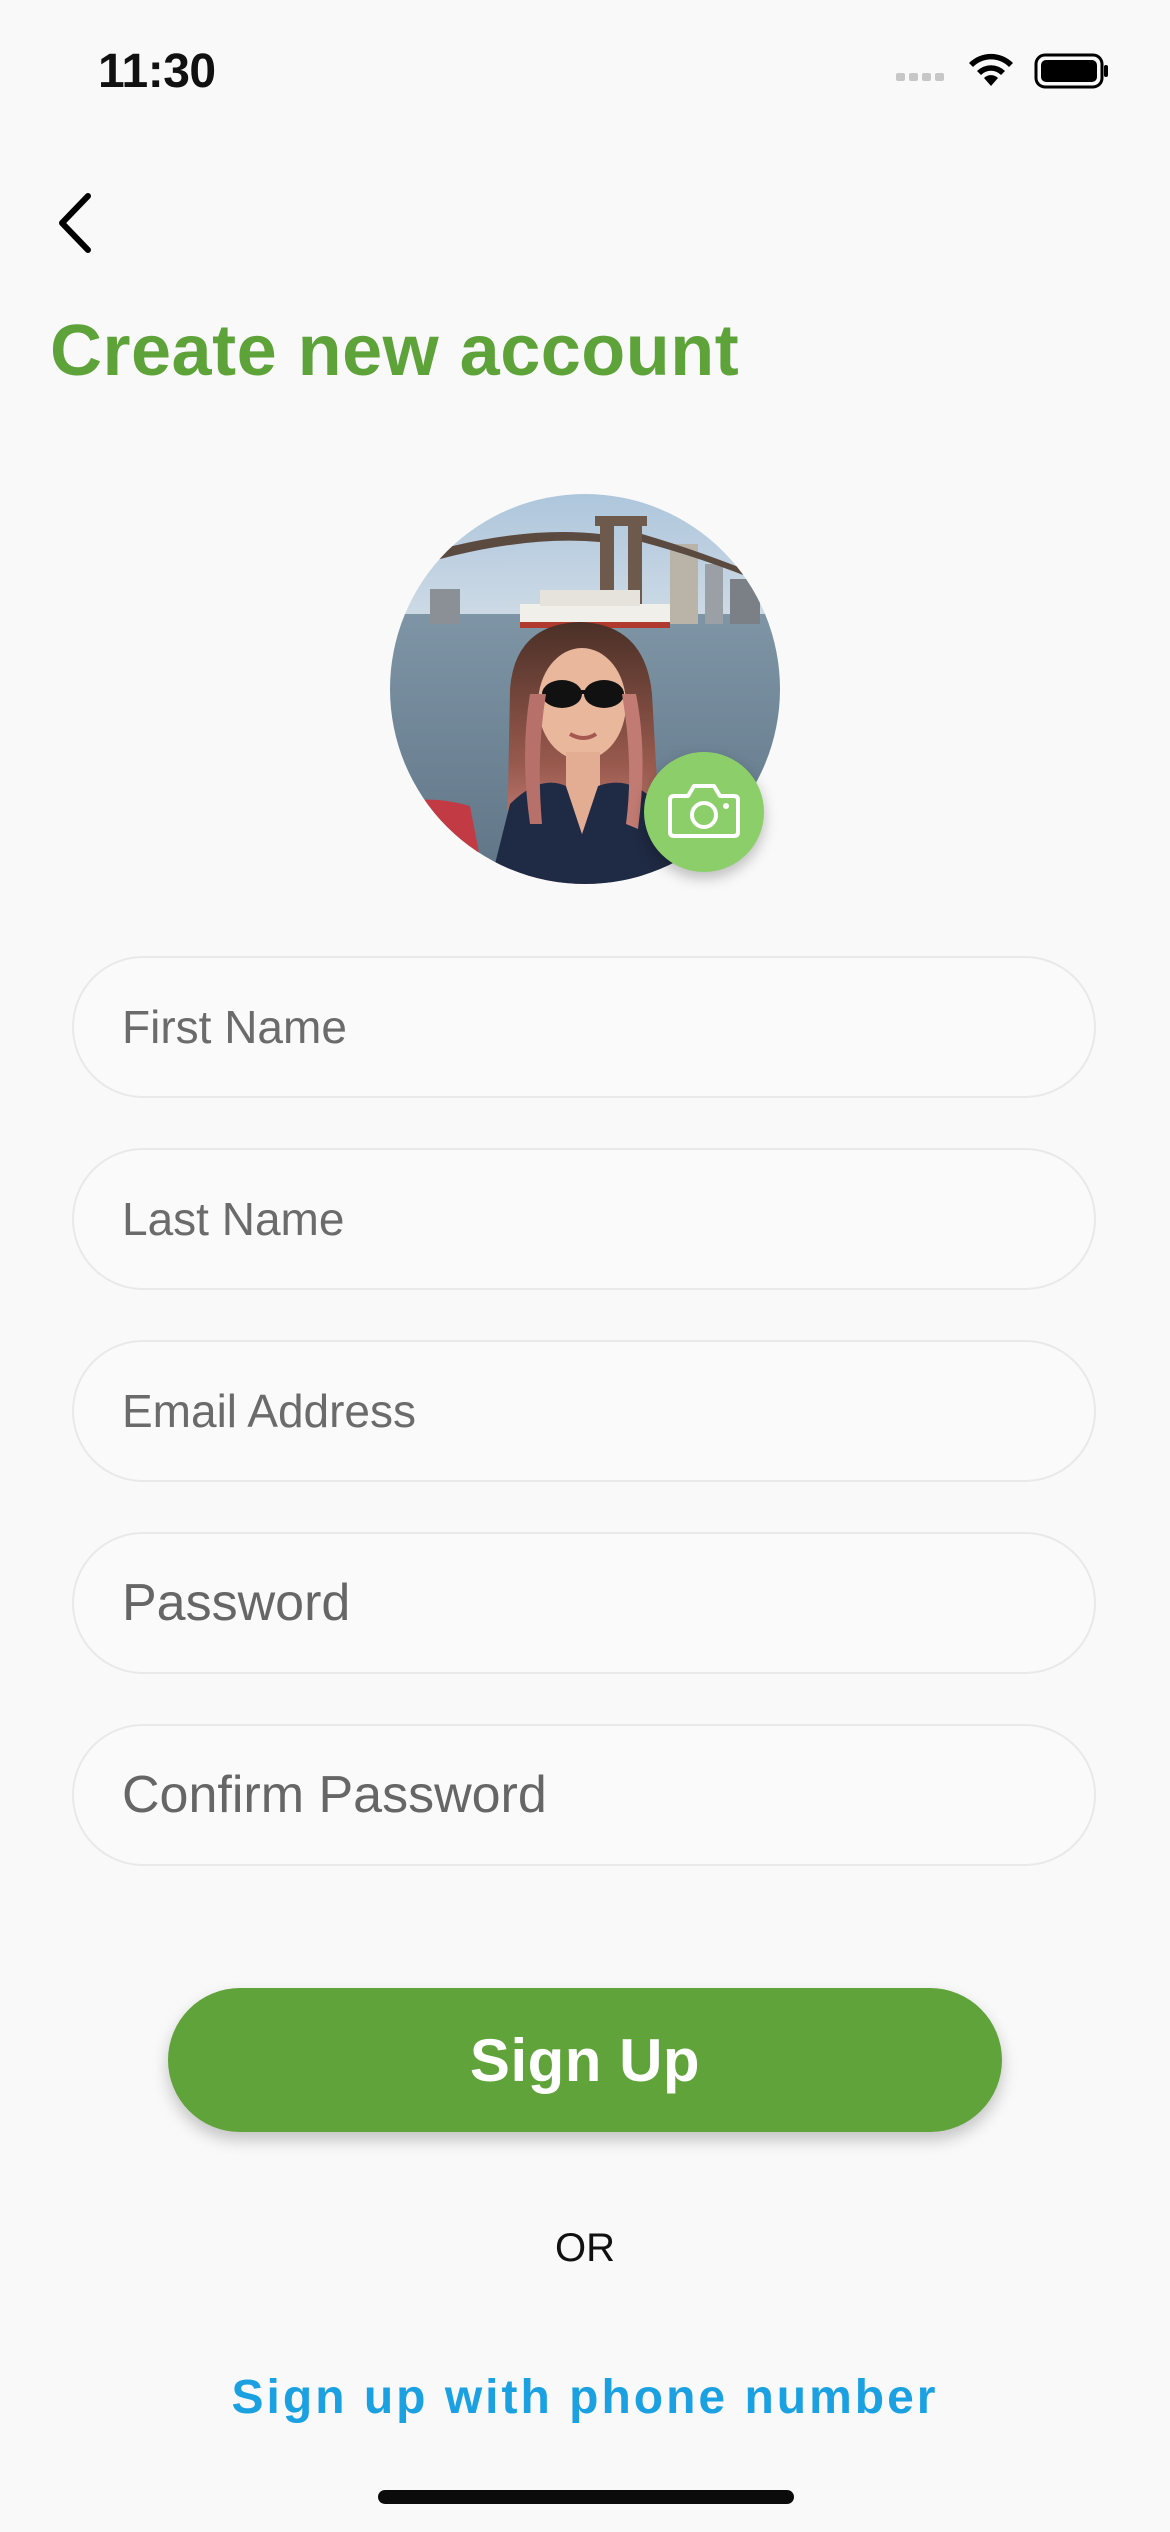 The height and width of the screenshot is (2532, 1170). I want to click on wifi-icon, so click(991, 73).